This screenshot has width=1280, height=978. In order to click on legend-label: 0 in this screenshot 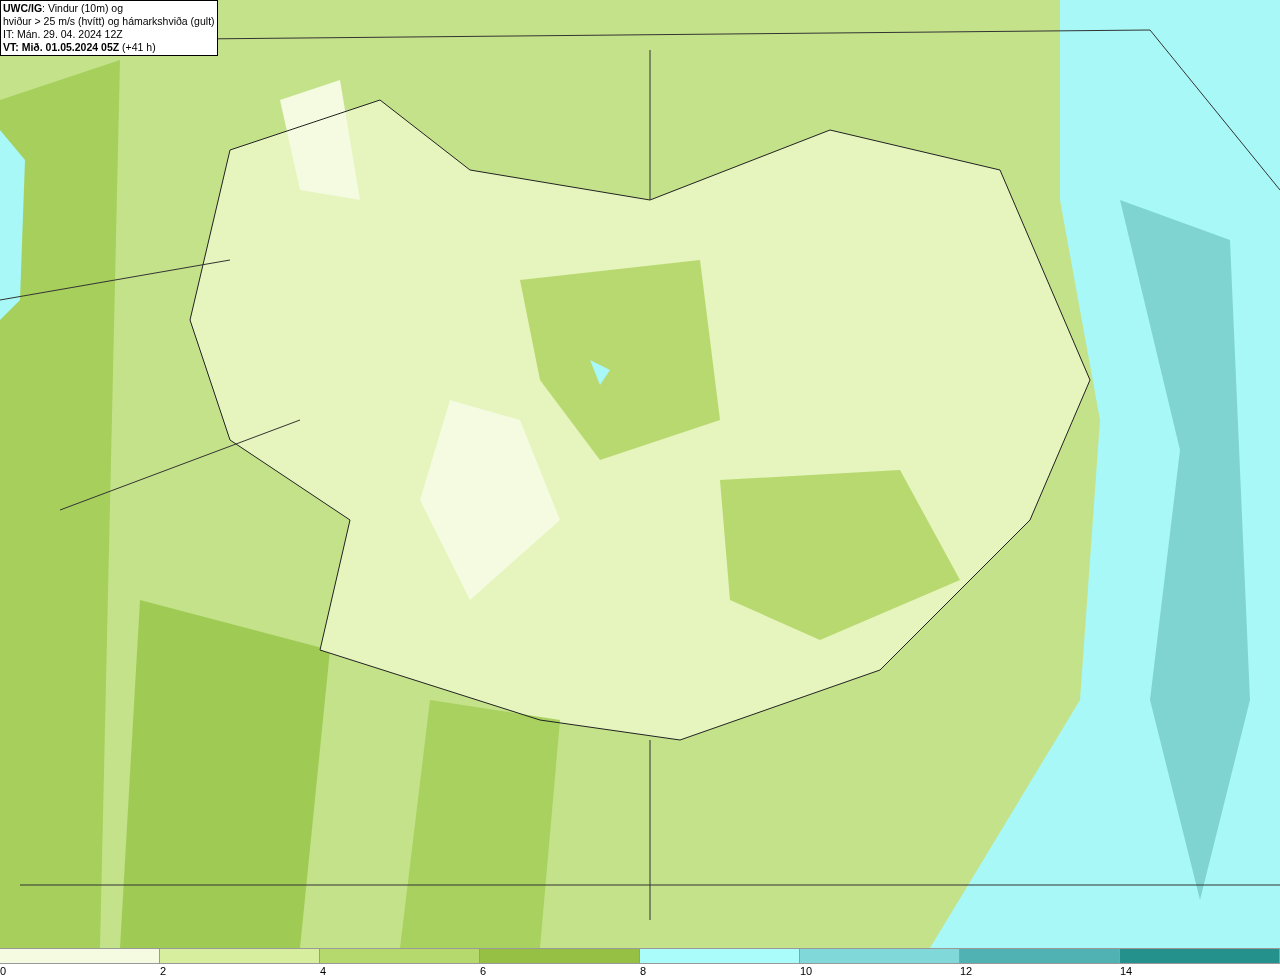, I will do `click(3, 971)`.